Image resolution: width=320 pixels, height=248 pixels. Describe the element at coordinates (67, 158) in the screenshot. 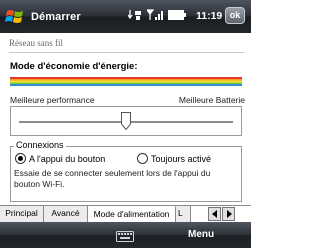

I see `radio-label: A l'appui du bouton` at that location.